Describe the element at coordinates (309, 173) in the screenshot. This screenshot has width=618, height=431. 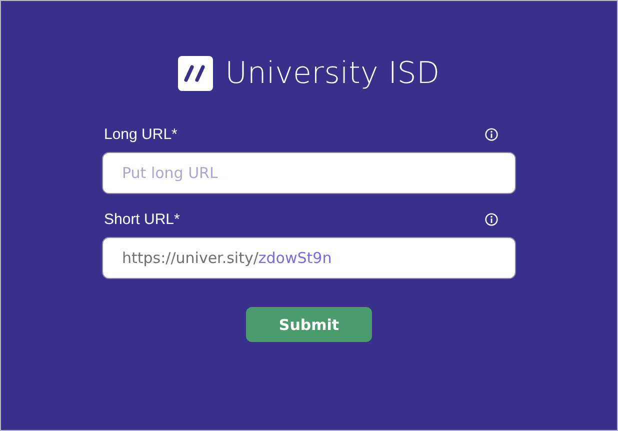
I see `long-url-field: Put long URL` at that location.